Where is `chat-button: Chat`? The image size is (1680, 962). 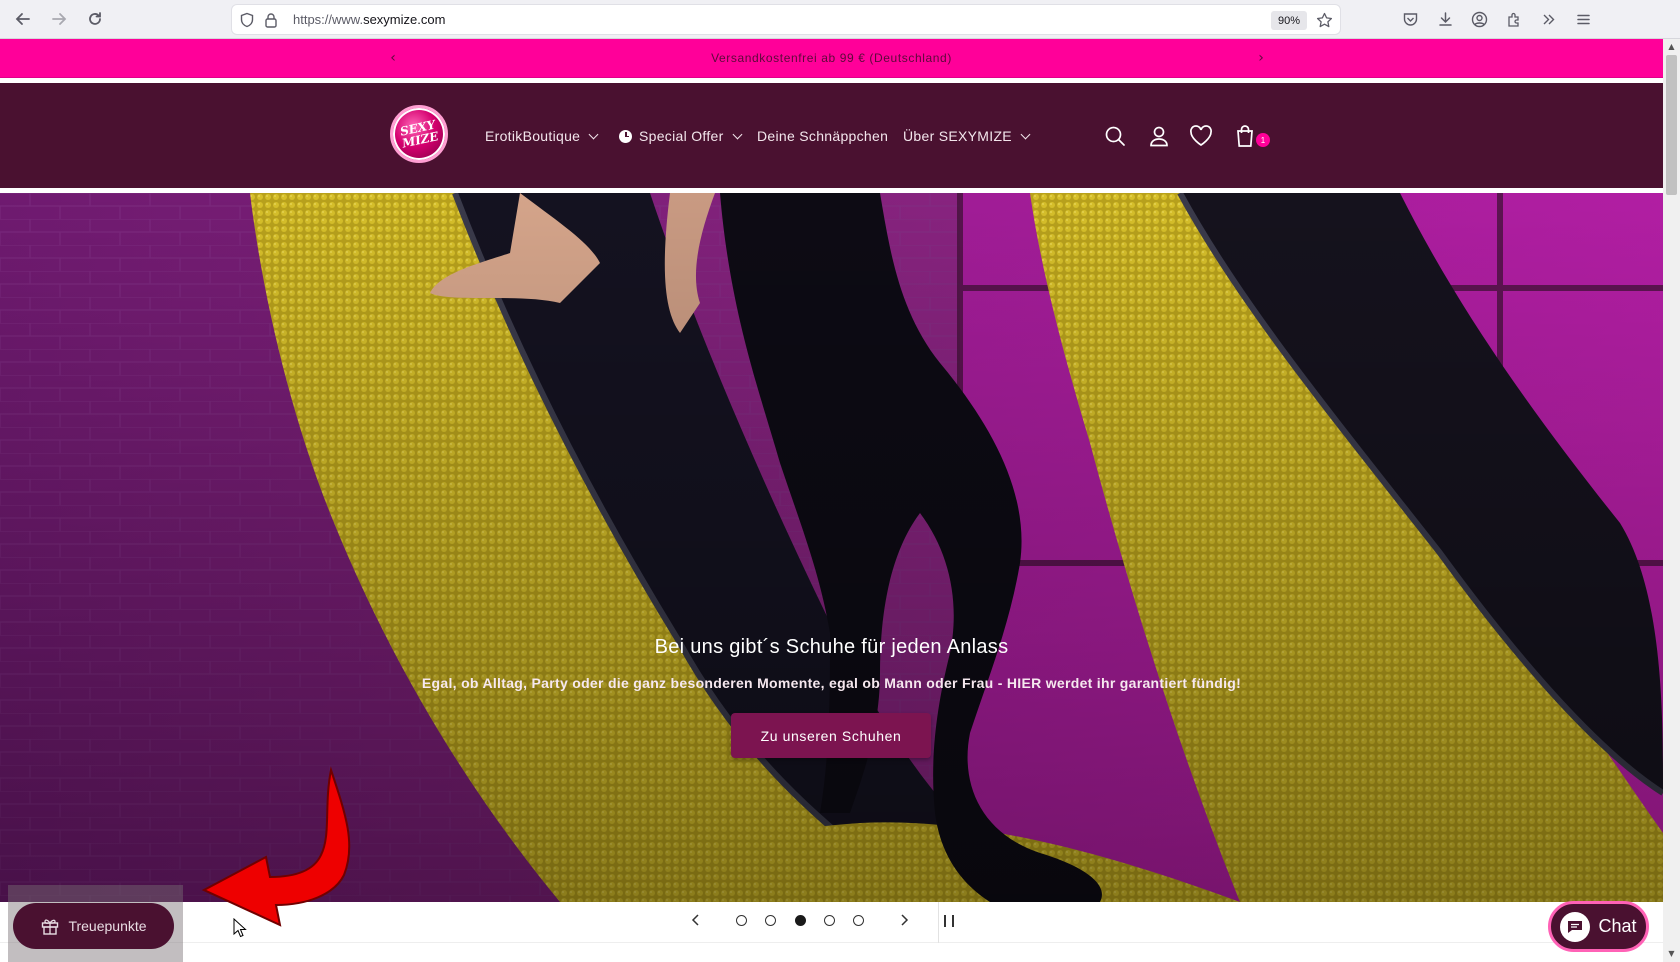
chat-button: Chat is located at coordinates (1598, 926).